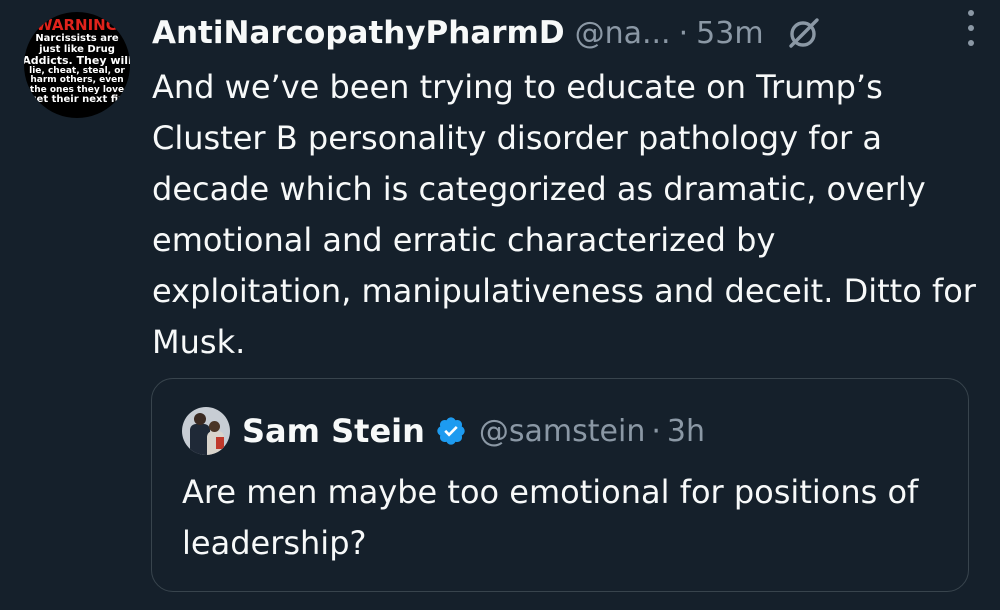 The image size is (1000, 610). What do you see at coordinates (971, 28) in the screenshot?
I see `more-options-icon` at bounding box center [971, 28].